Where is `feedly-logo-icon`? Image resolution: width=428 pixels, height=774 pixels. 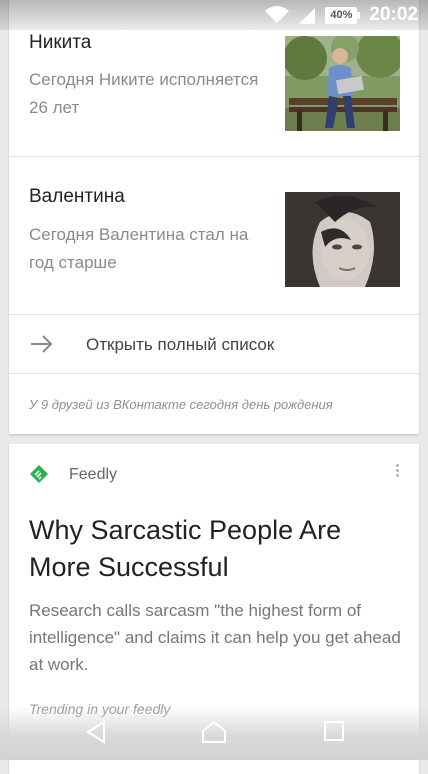
feedly-logo-icon is located at coordinates (39, 474).